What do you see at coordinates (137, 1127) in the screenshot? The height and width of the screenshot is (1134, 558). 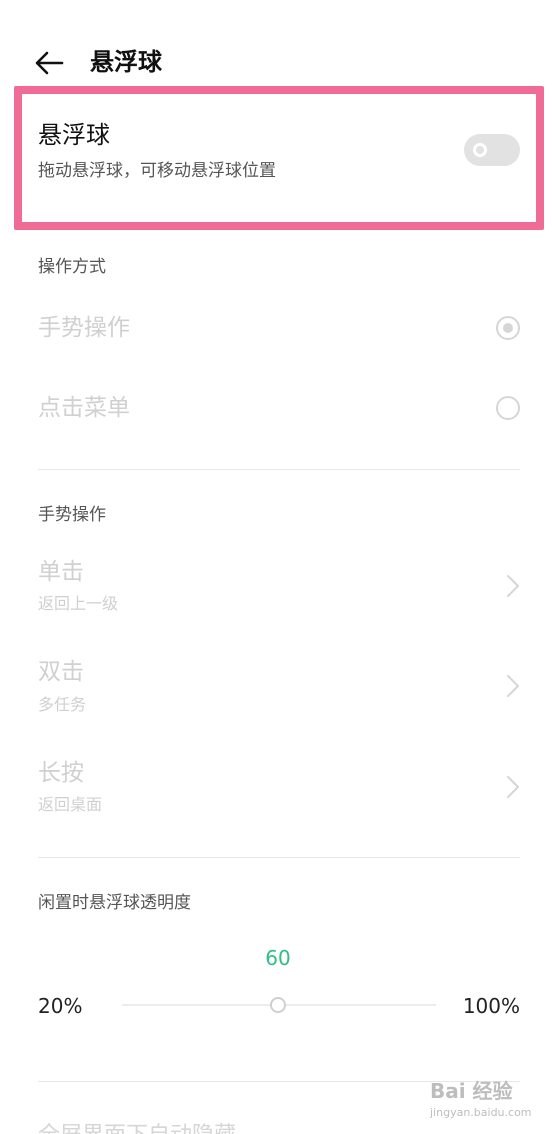 I see `auto-hide-fullscreen-row: 全屏界面下自动隐藏` at bounding box center [137, 1127].